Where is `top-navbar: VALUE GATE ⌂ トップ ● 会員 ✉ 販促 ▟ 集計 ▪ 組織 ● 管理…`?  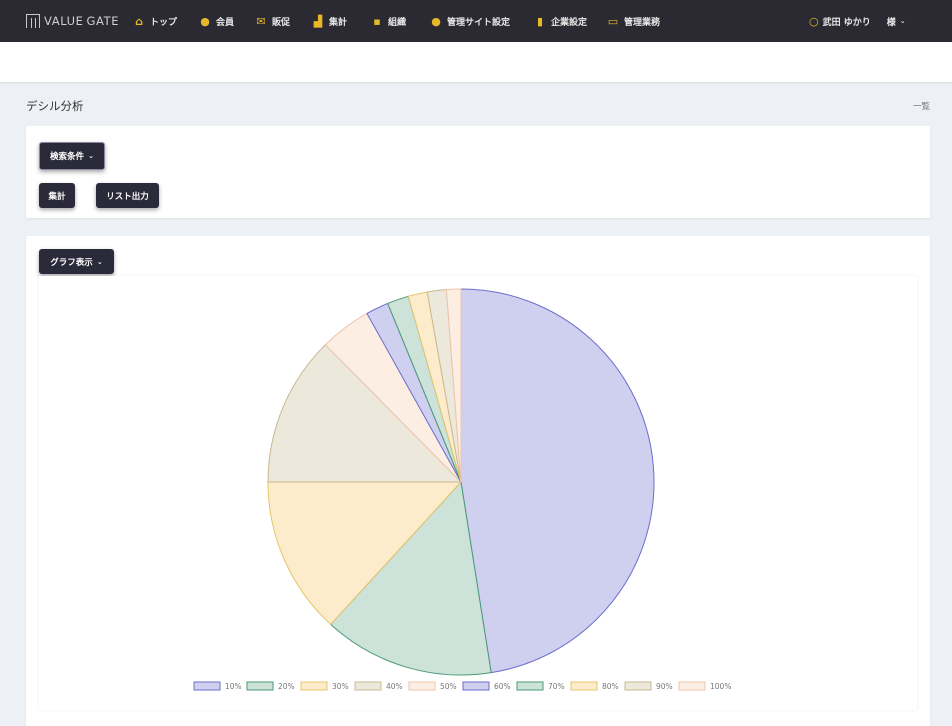
top-navbar: VALUE GATE ⌂ トップ ● 会員 ✉ 販促 ▟ 集計 ▪ 組織 ● 管理… is located at coordinates (476, 21).